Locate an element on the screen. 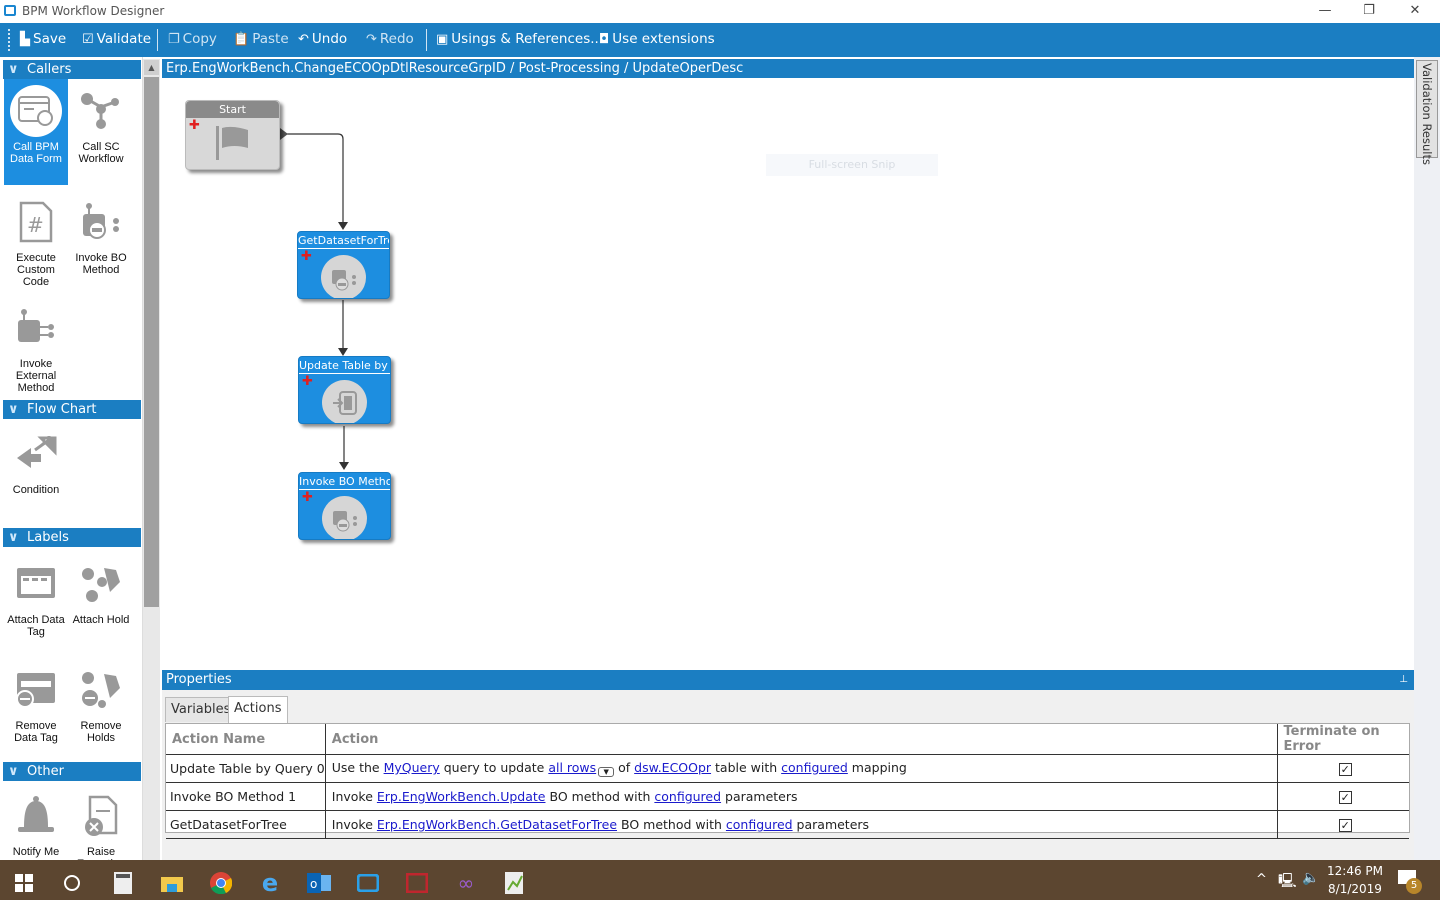  outlook-icon: o is located at coordinates (319, 883).